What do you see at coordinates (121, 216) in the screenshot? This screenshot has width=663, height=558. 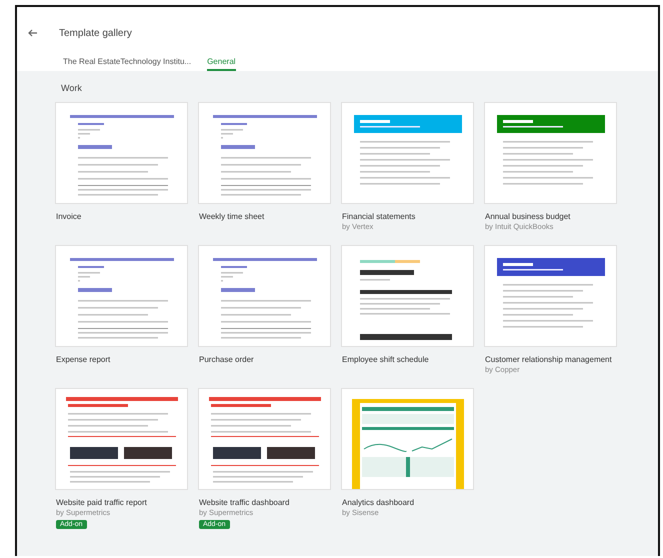 I see `template-name: Invoice` at bounding box center [121, 216].